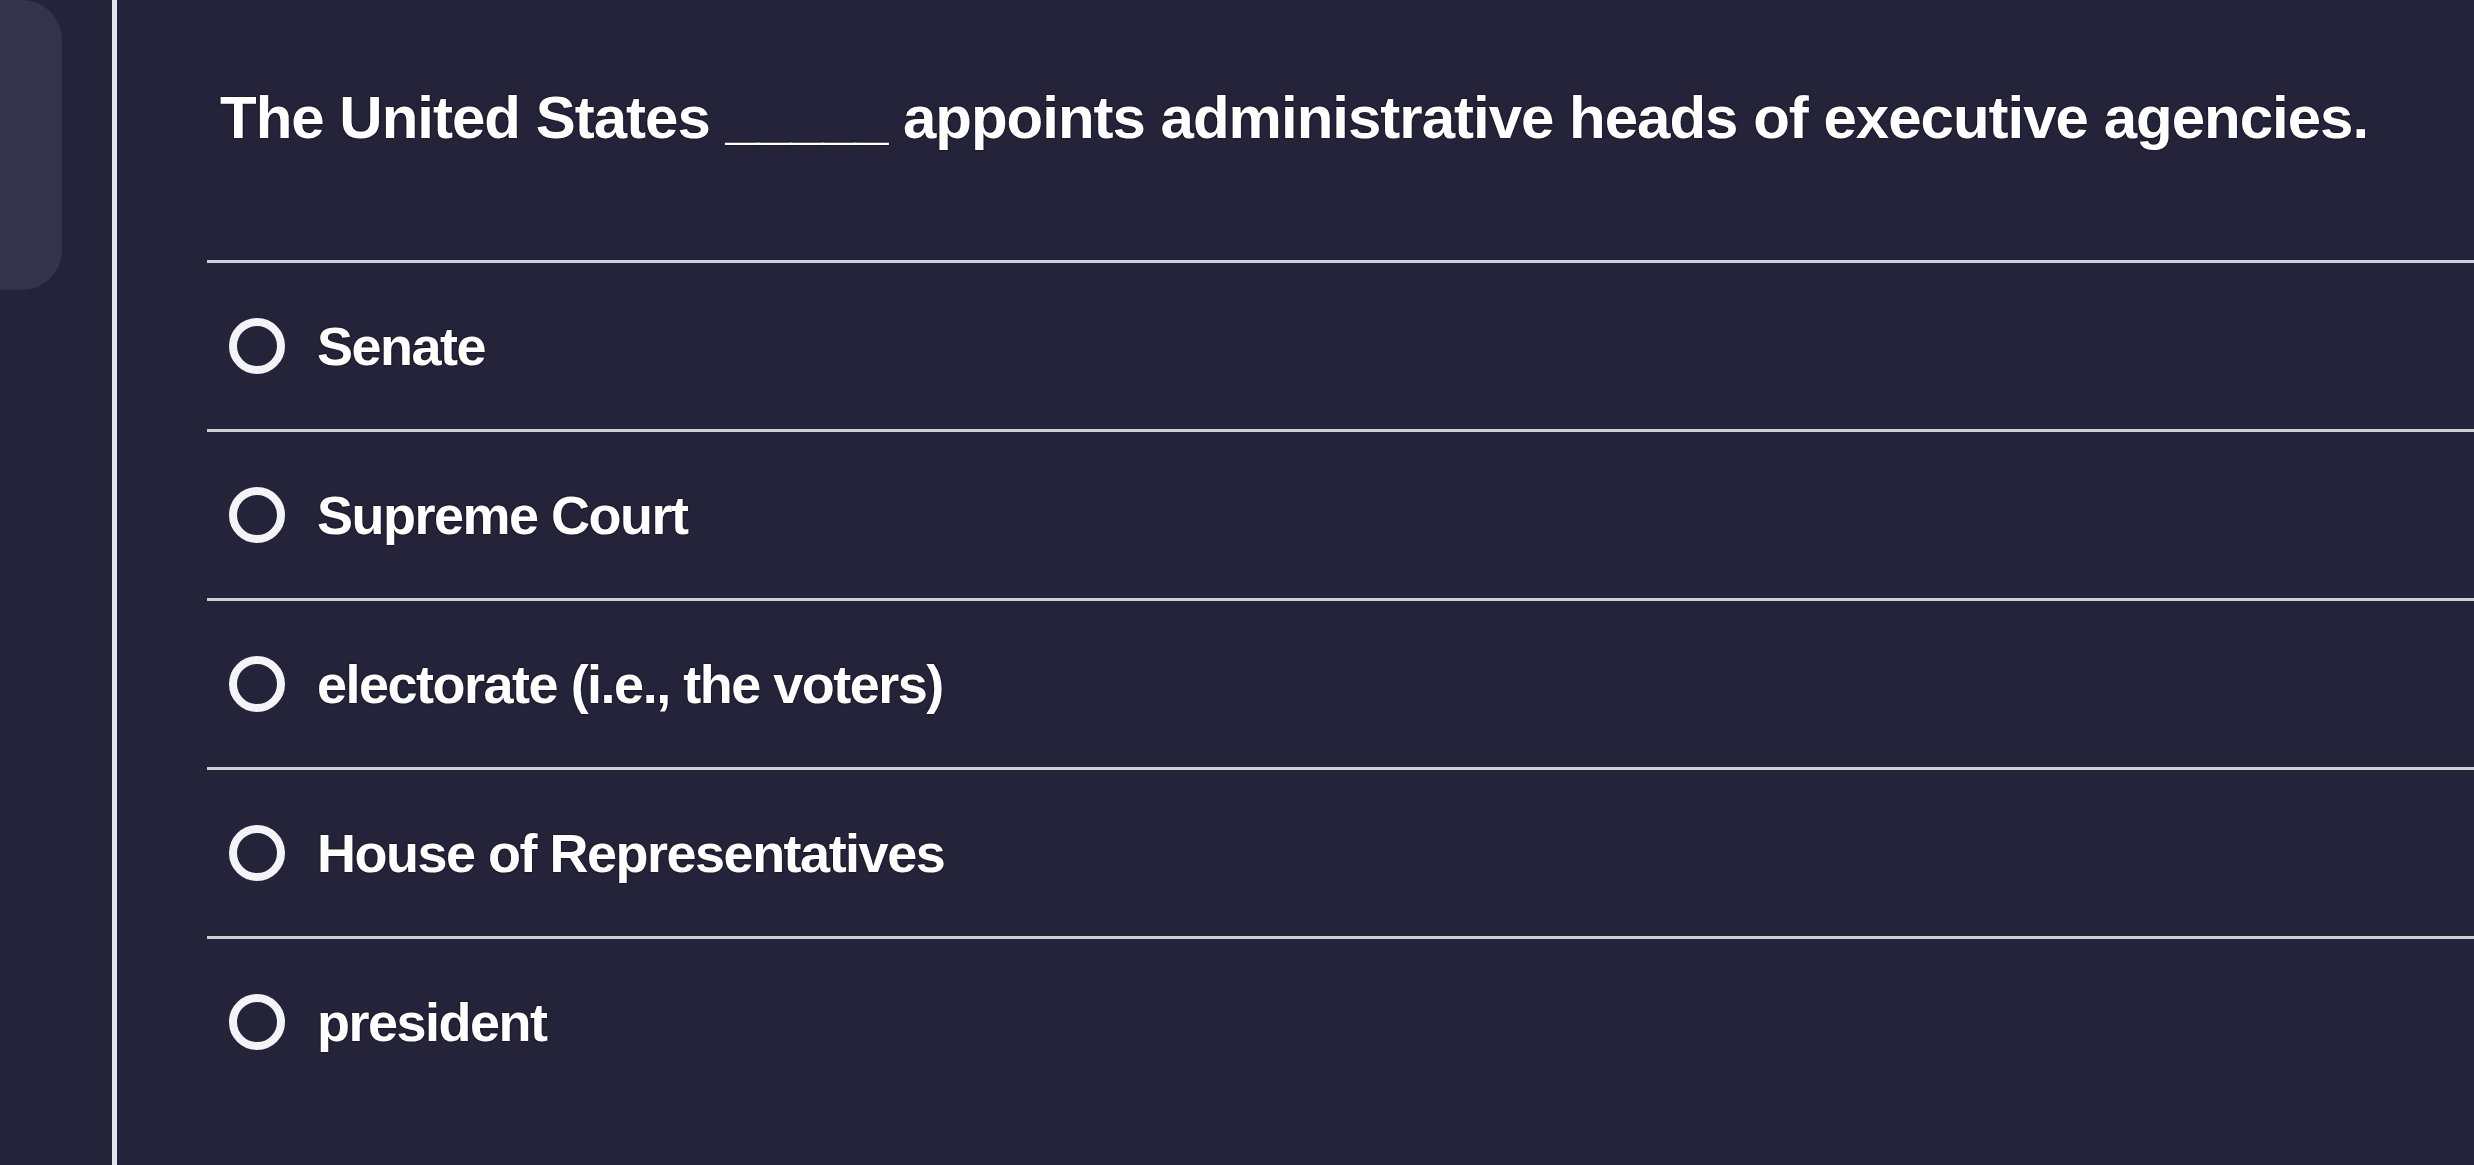 The width and height of the screenshot is (2474, 1165). Describe the element at coordinates (1295, 118) in the screenshot. I see `question-text: The United States _____ appoints administrative heads of executive agencies.` at that location.